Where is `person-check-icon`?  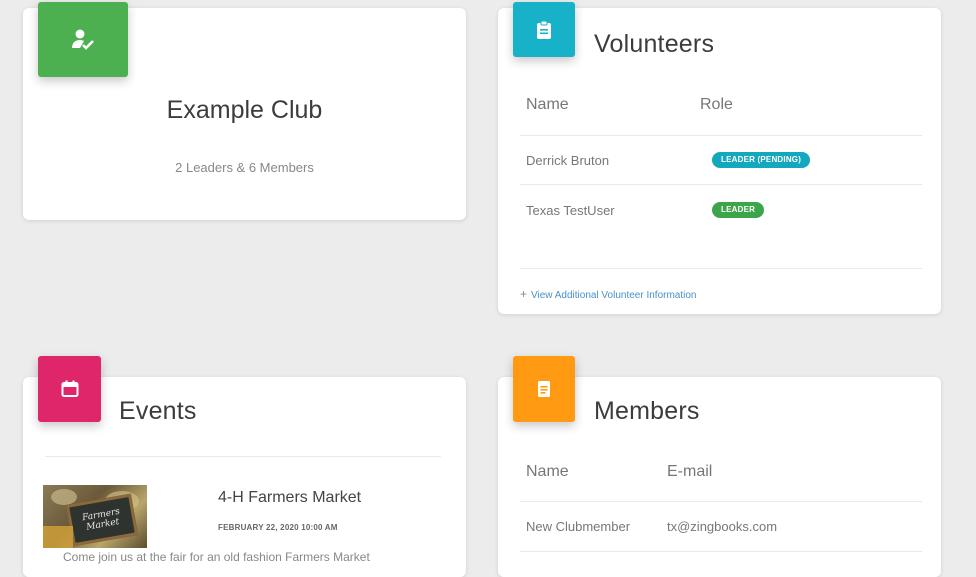 person-check-icon is located at coordinates (83, 39).